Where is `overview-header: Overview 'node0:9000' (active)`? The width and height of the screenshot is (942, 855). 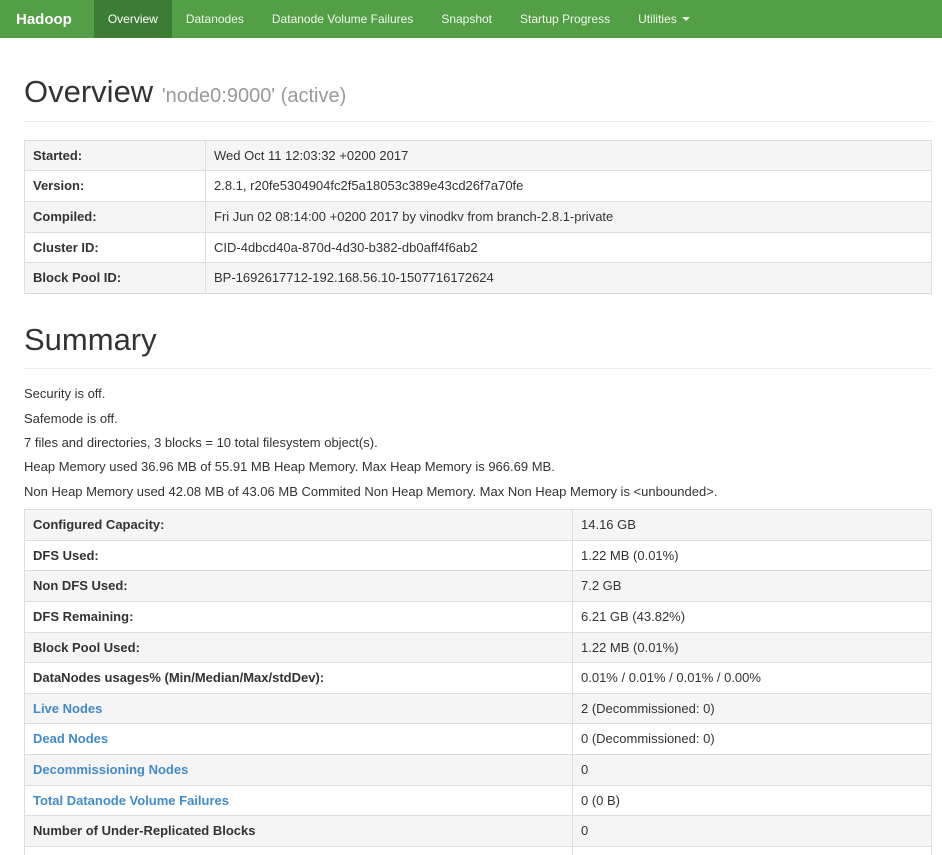 overview-header: Overview 'node0:9000' (active) is located at coordinates (478, 98).